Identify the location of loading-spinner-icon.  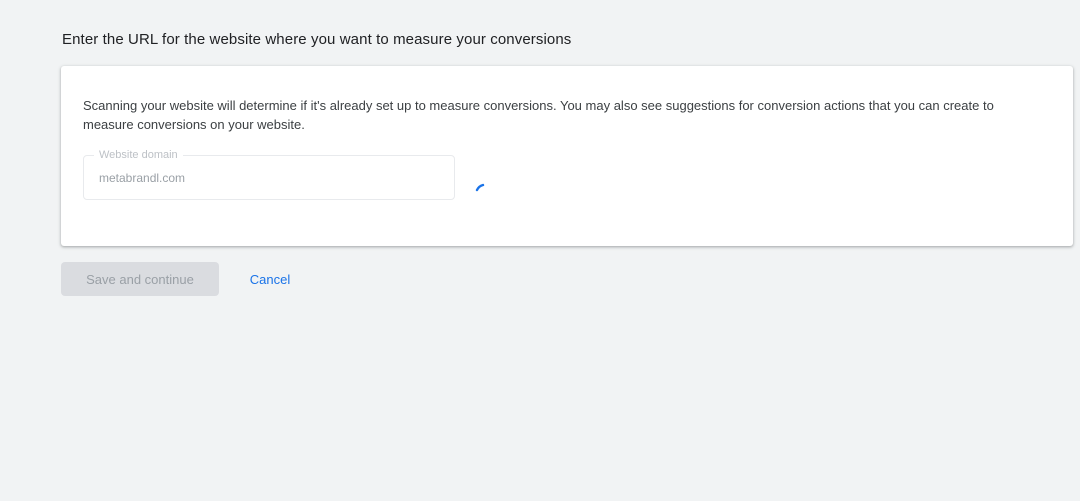
(480, 187).